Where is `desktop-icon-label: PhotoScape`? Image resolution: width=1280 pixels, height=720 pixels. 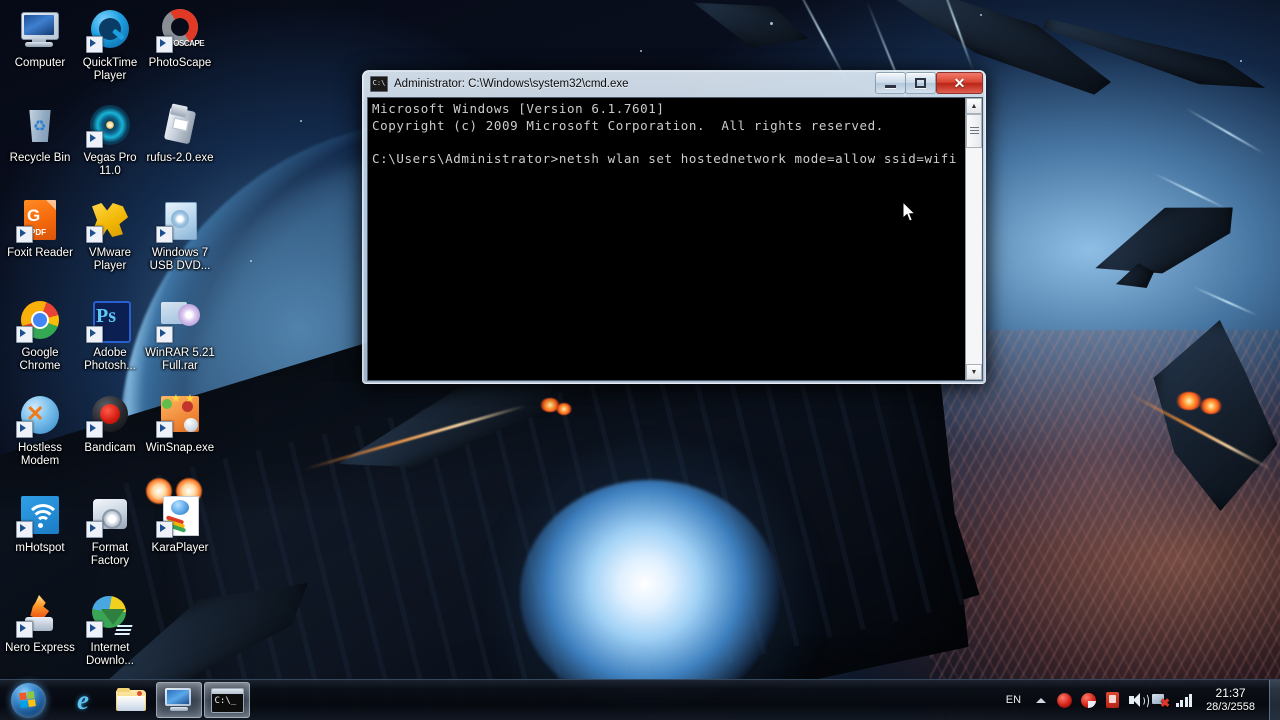 desktop-icon-label: PhotoScape is located at coordinates (180, 63).